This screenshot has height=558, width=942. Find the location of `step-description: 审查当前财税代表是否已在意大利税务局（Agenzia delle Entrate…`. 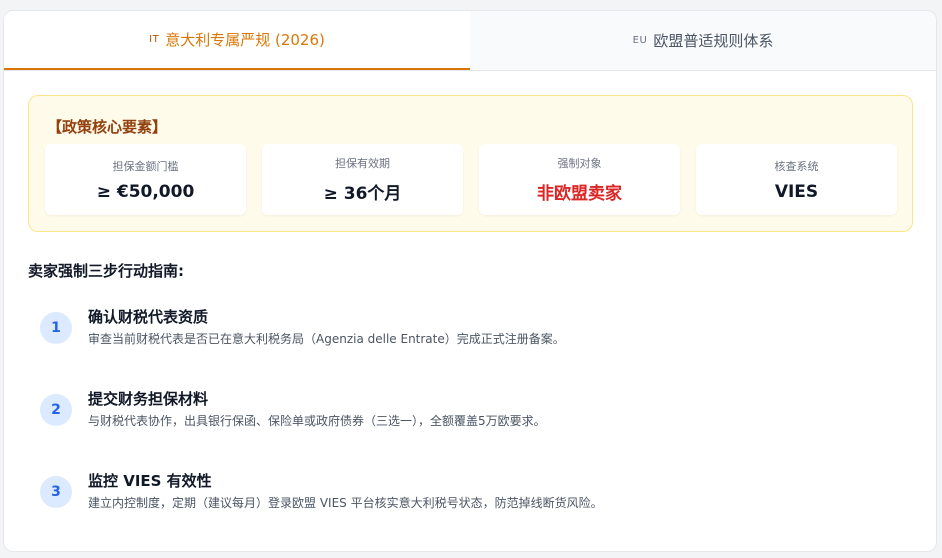

step-description: 审查当前财税代表是否已在意大利税务局（Agenzia delle Entrate… is located at coordinates (326, 339).